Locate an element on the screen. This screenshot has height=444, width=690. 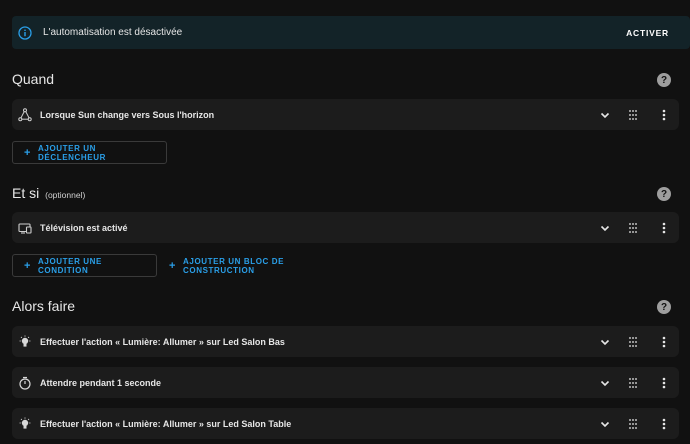
add-building-block-label: AJOUTER UN BLOC DE CONSTRUCTION is located at coordinates (234, 265).